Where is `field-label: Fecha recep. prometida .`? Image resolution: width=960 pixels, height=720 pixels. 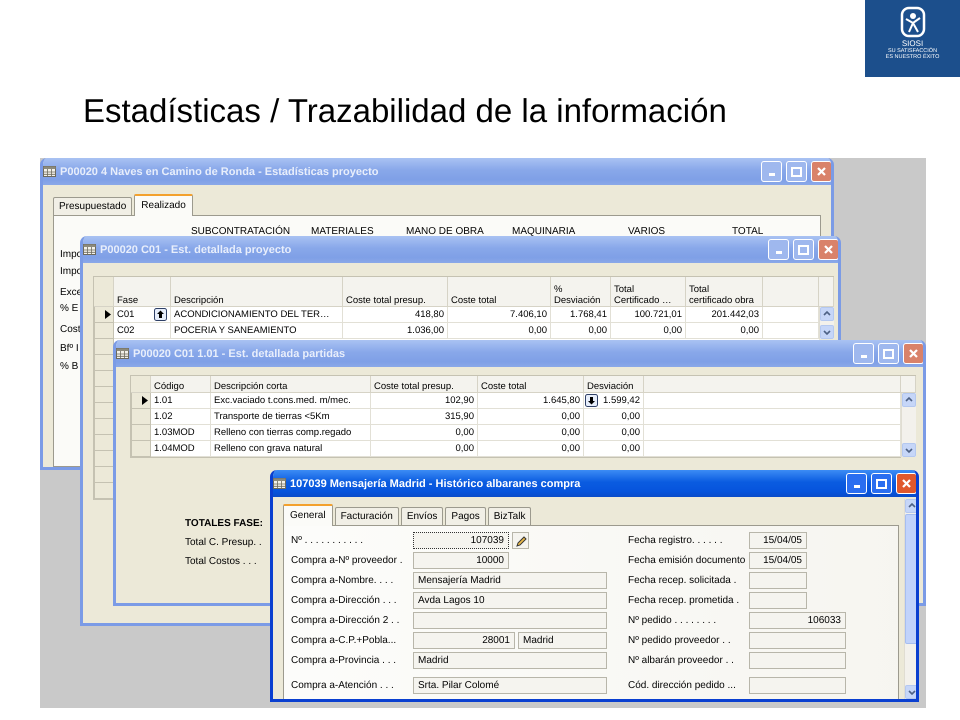
field-label: Fecha recep. prometida . is located at coordinates (684, 601).